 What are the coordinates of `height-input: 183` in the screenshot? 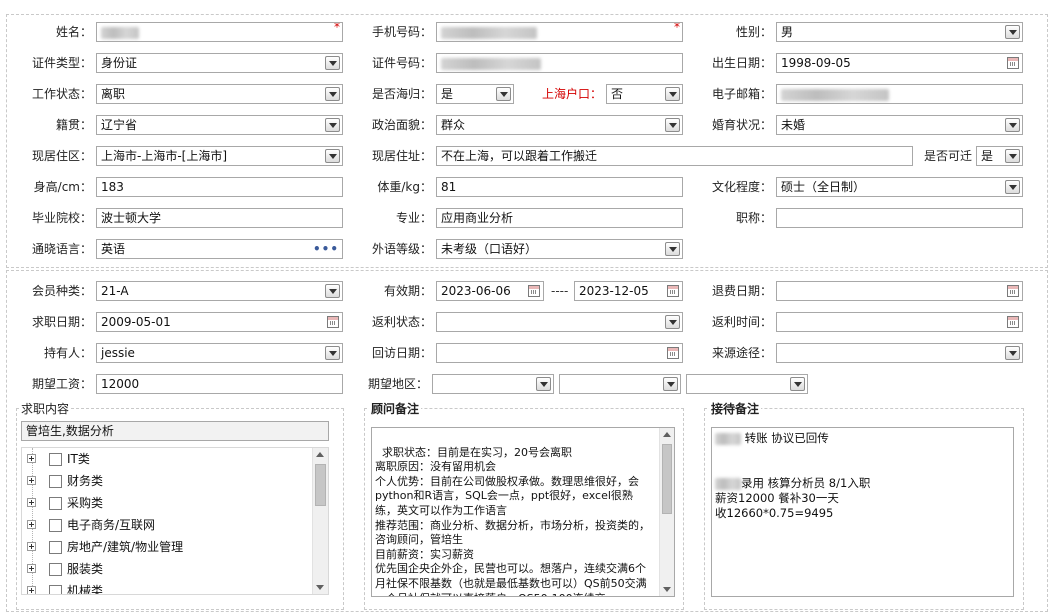 It's located at (219, 187).